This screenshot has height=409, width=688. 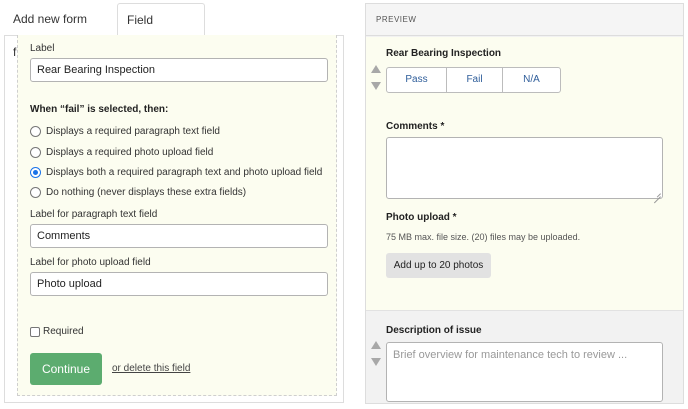 What do you see at coordinates (35, 172) in the screenshot?
I see `radio-button-selected` at bounding box center [35, 172].